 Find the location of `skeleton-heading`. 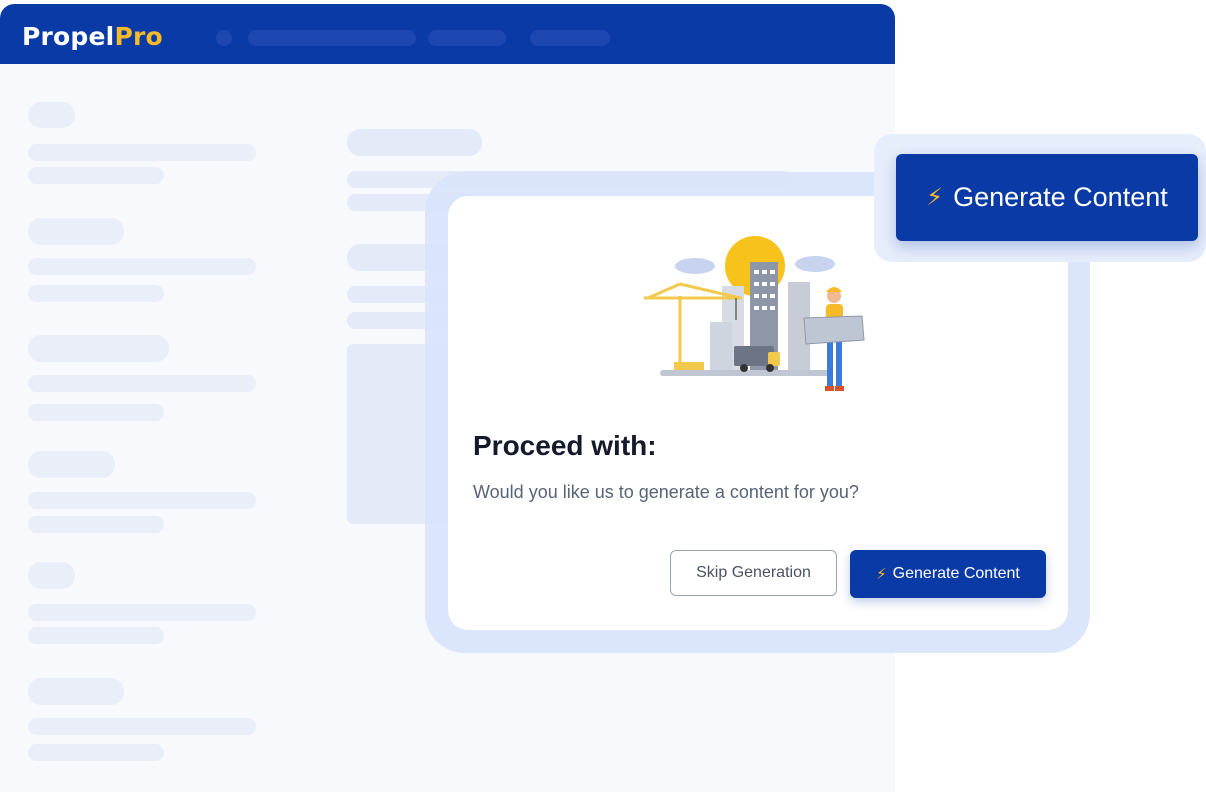

skeleton-heading is located at coordinates (414, 142).